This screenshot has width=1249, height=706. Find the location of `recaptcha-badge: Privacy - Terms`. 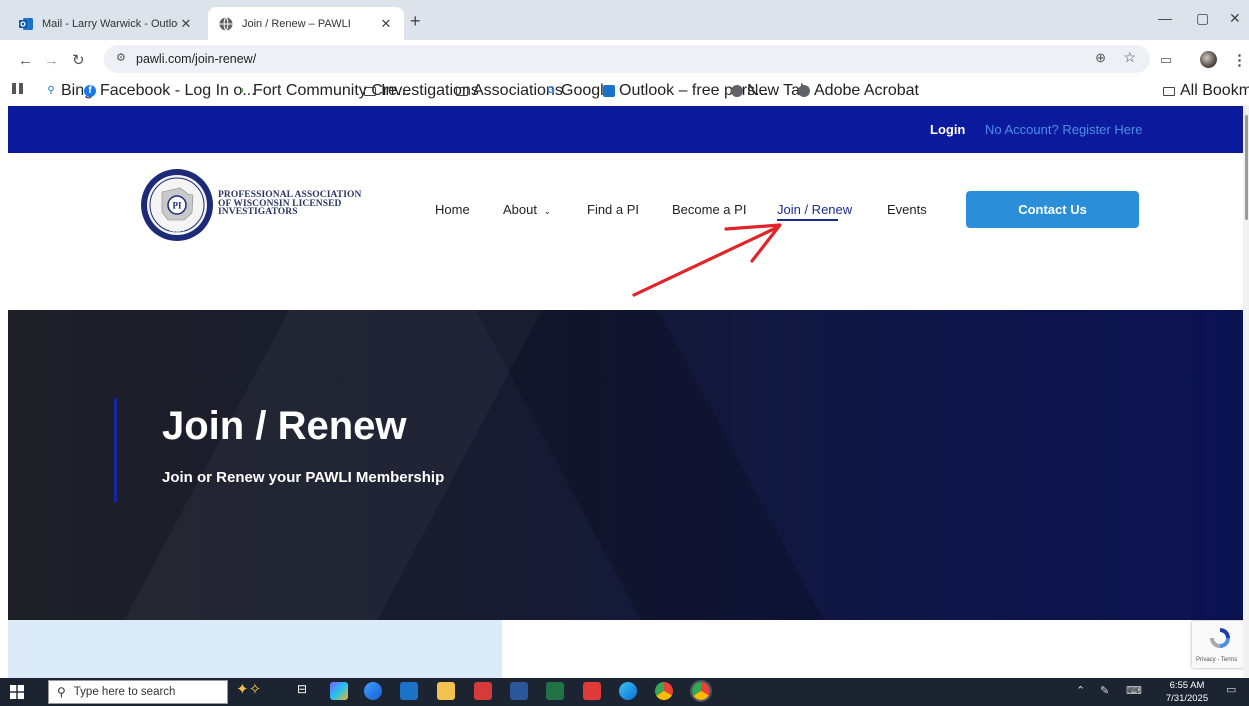

recaptcha-badge: Privacy - Terms is located at coordinates (1220, 644).